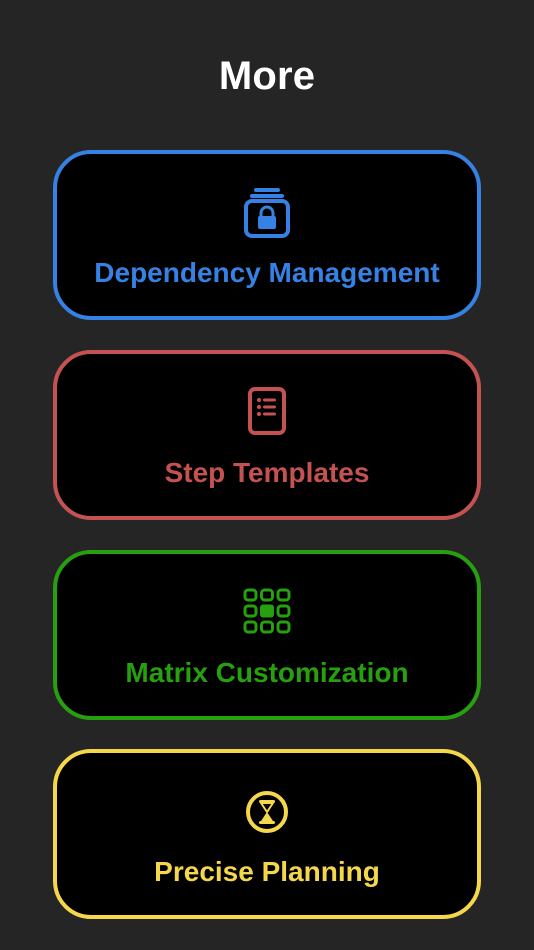 The image size is (534, 950). I want to click on list-document-icon, so click(267, 413).